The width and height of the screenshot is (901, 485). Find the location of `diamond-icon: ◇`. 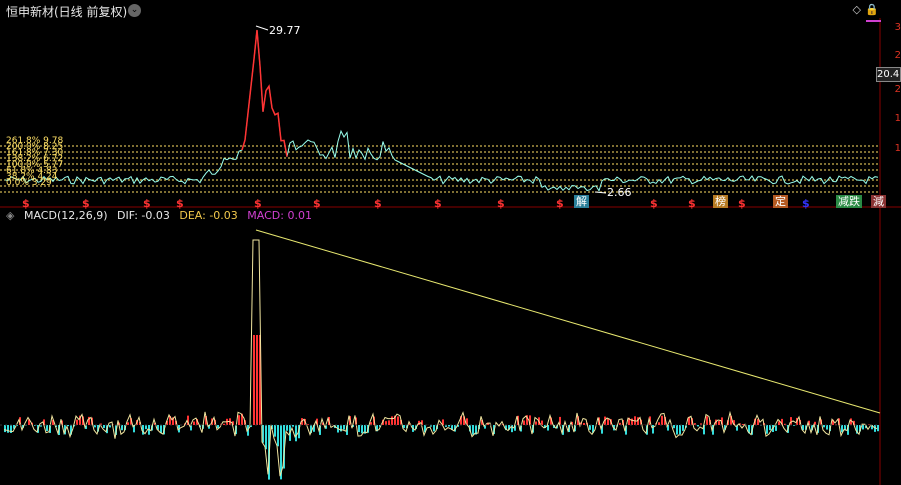

diamond-icon: ◇ is located at coordinates (857, 9).